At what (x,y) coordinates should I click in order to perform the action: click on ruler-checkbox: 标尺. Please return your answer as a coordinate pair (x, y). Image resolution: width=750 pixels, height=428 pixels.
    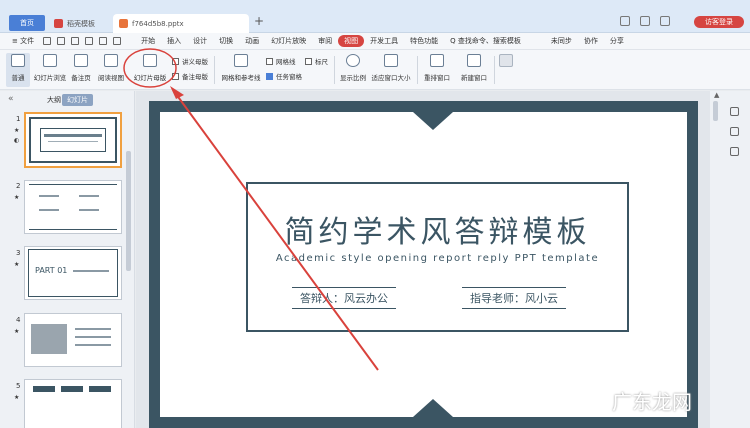
    Looking at the image, I should click on (316, 61).